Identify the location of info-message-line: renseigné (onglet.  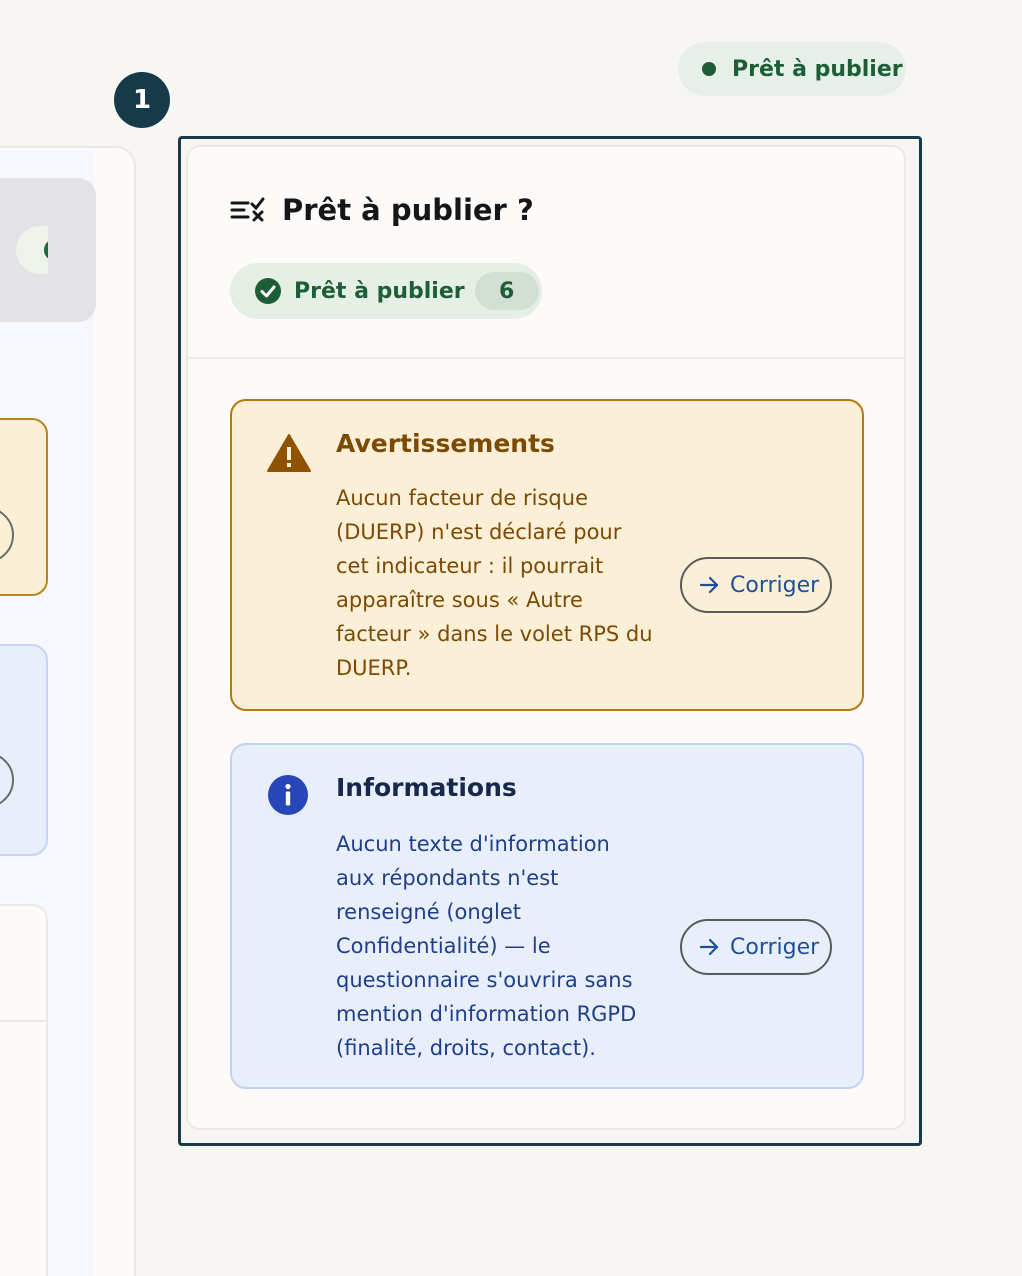
(429, 912).